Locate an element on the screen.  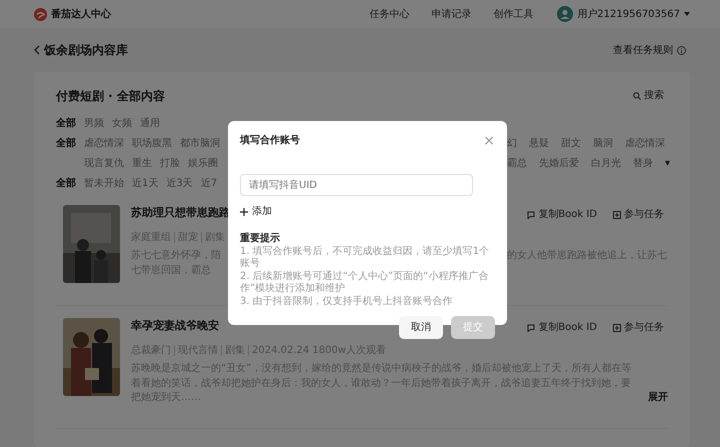
dialog-title: 填写合作账号 is located at coordinates (270, 141).